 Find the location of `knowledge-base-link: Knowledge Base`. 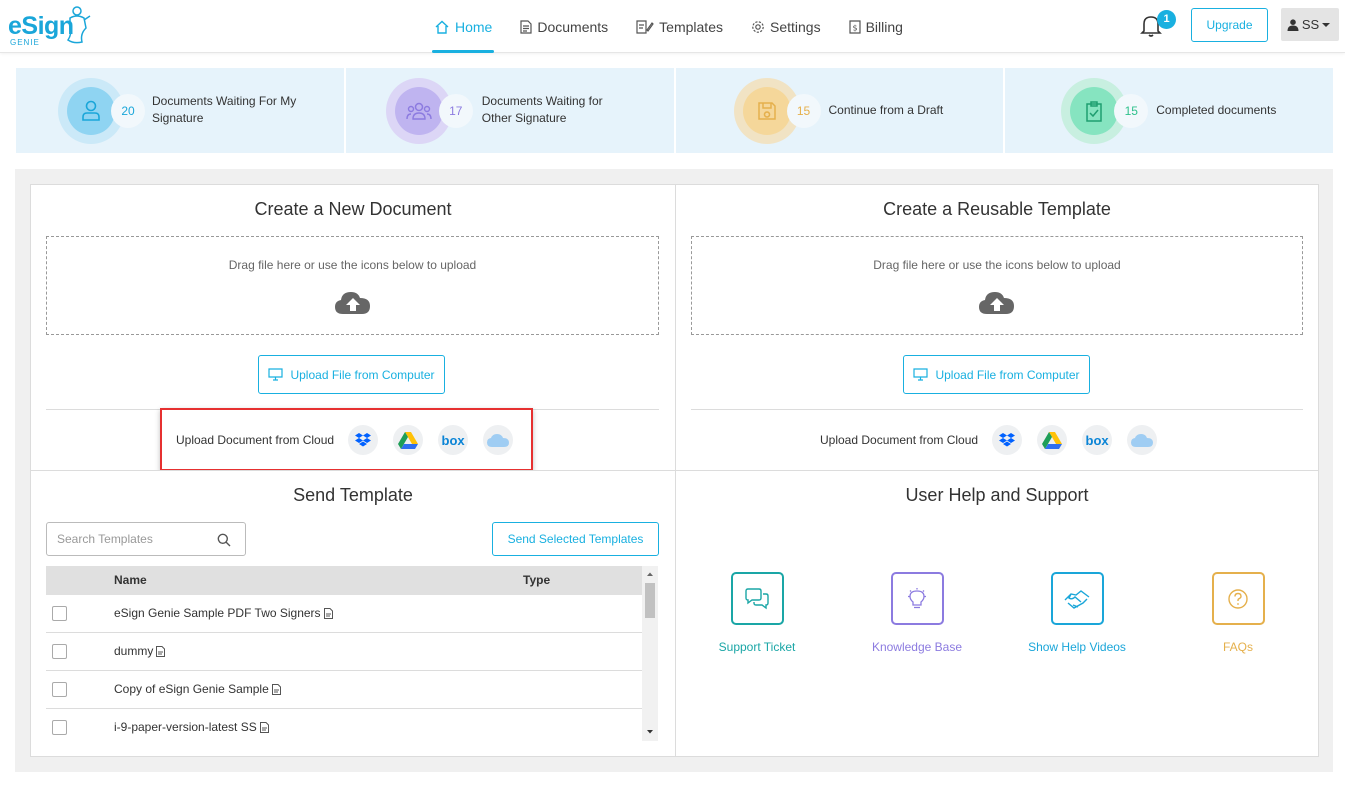

knowledge-base-link: Knowledge Base is located at coordinates (917, 613).